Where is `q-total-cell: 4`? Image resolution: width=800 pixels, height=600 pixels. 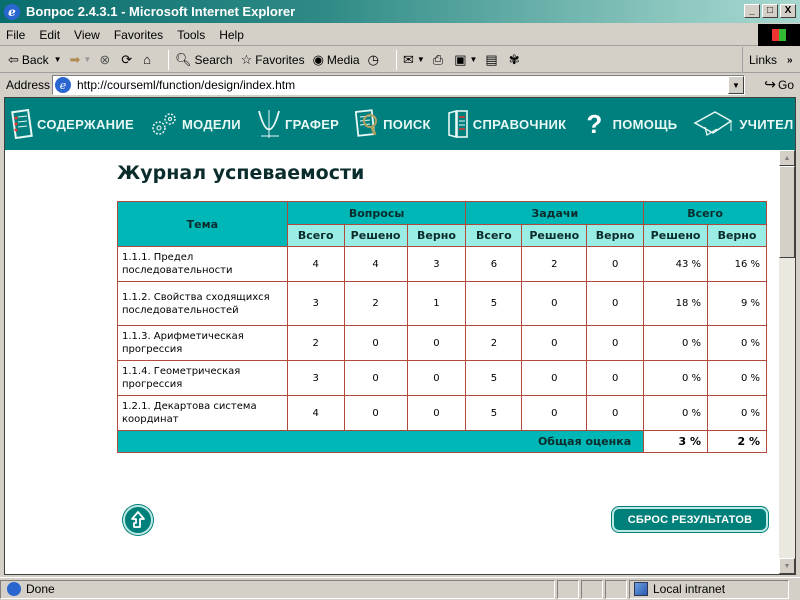 q-total-cell: 4 is located at coordinates (315, 413).